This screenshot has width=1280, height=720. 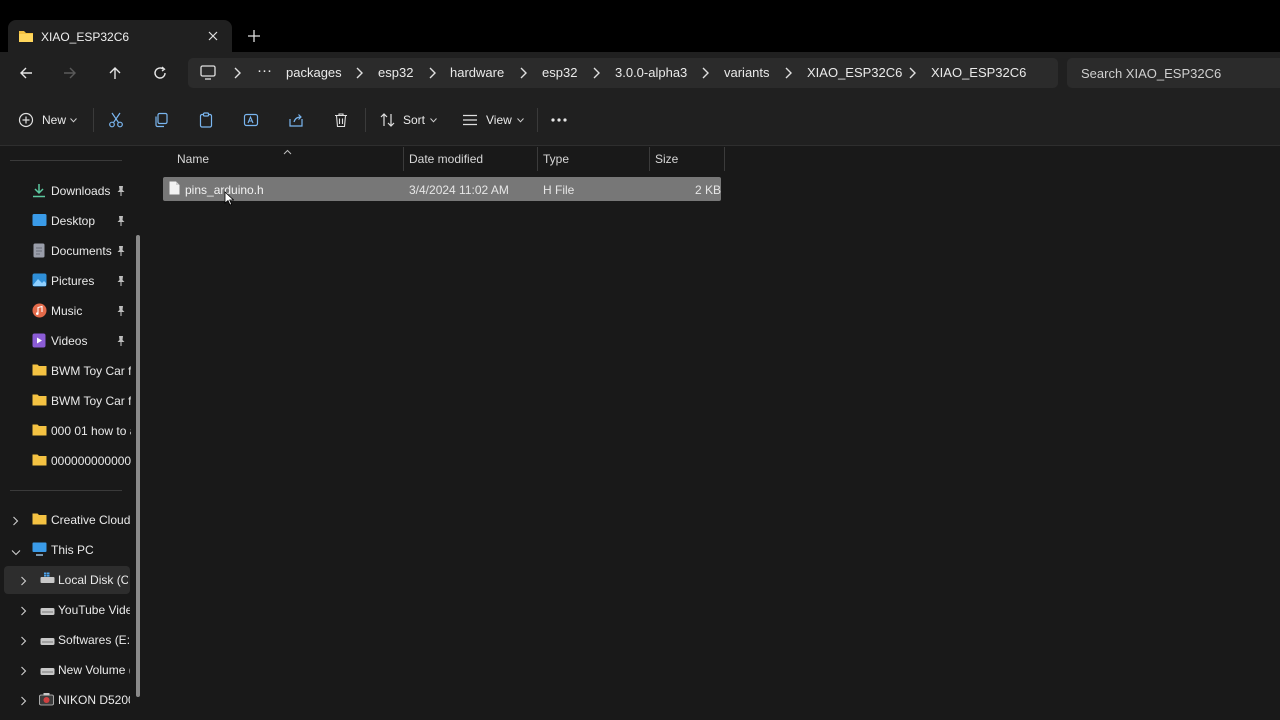 What do you see at coordinates (66, 311) in the screenshot?
I see `sidebar-item-music: Music` at bounding box center [66, 311].